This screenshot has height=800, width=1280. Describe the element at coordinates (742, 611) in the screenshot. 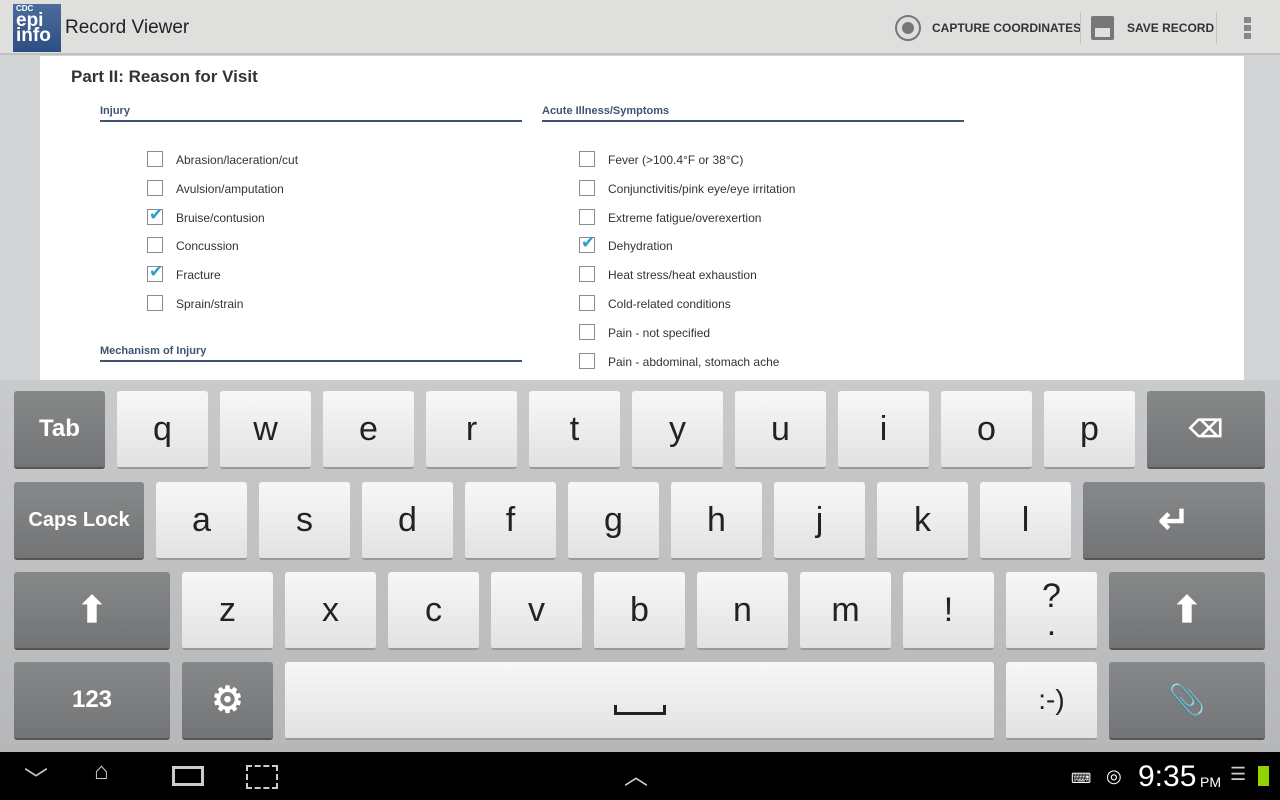

I see `key-n: n` at that location.